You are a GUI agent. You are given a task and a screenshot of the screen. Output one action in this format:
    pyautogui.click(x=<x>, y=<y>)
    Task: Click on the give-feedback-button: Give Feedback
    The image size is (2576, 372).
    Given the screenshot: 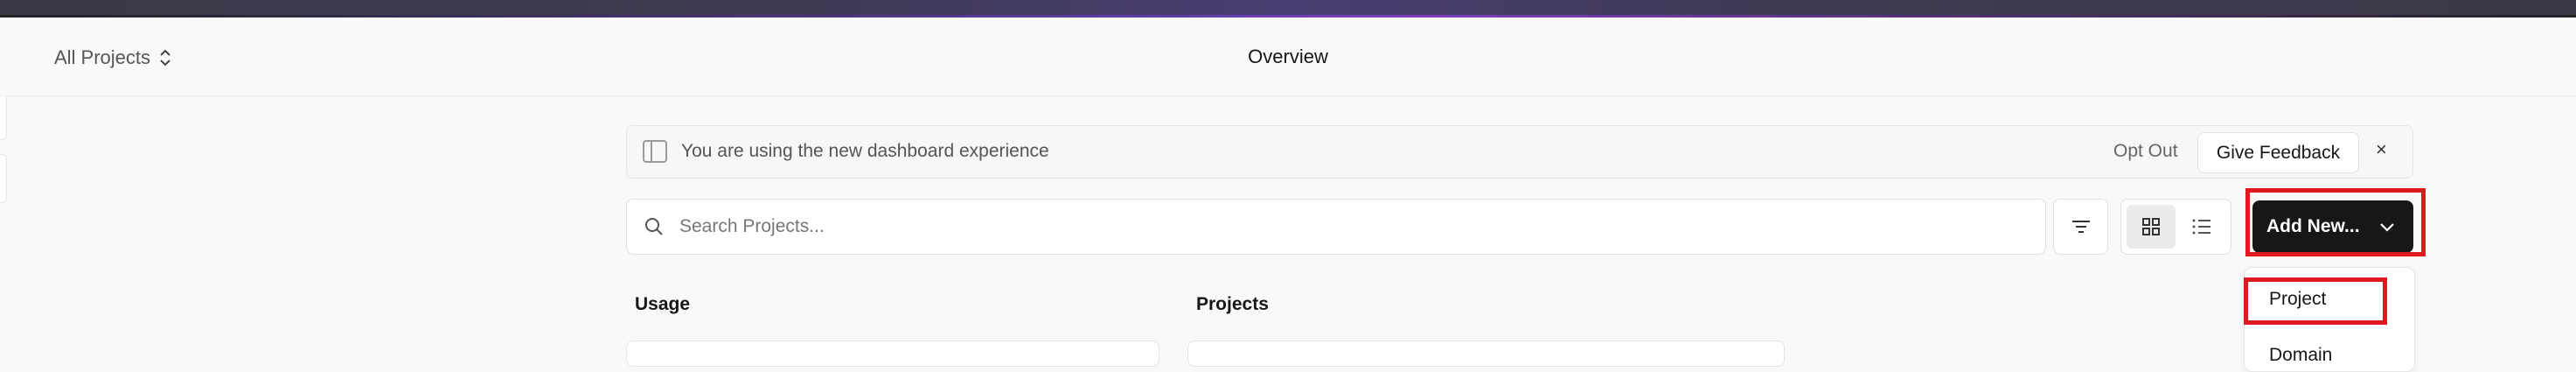 What is the action you would take?
    pyautogui.click(x=2278, y=152)
    